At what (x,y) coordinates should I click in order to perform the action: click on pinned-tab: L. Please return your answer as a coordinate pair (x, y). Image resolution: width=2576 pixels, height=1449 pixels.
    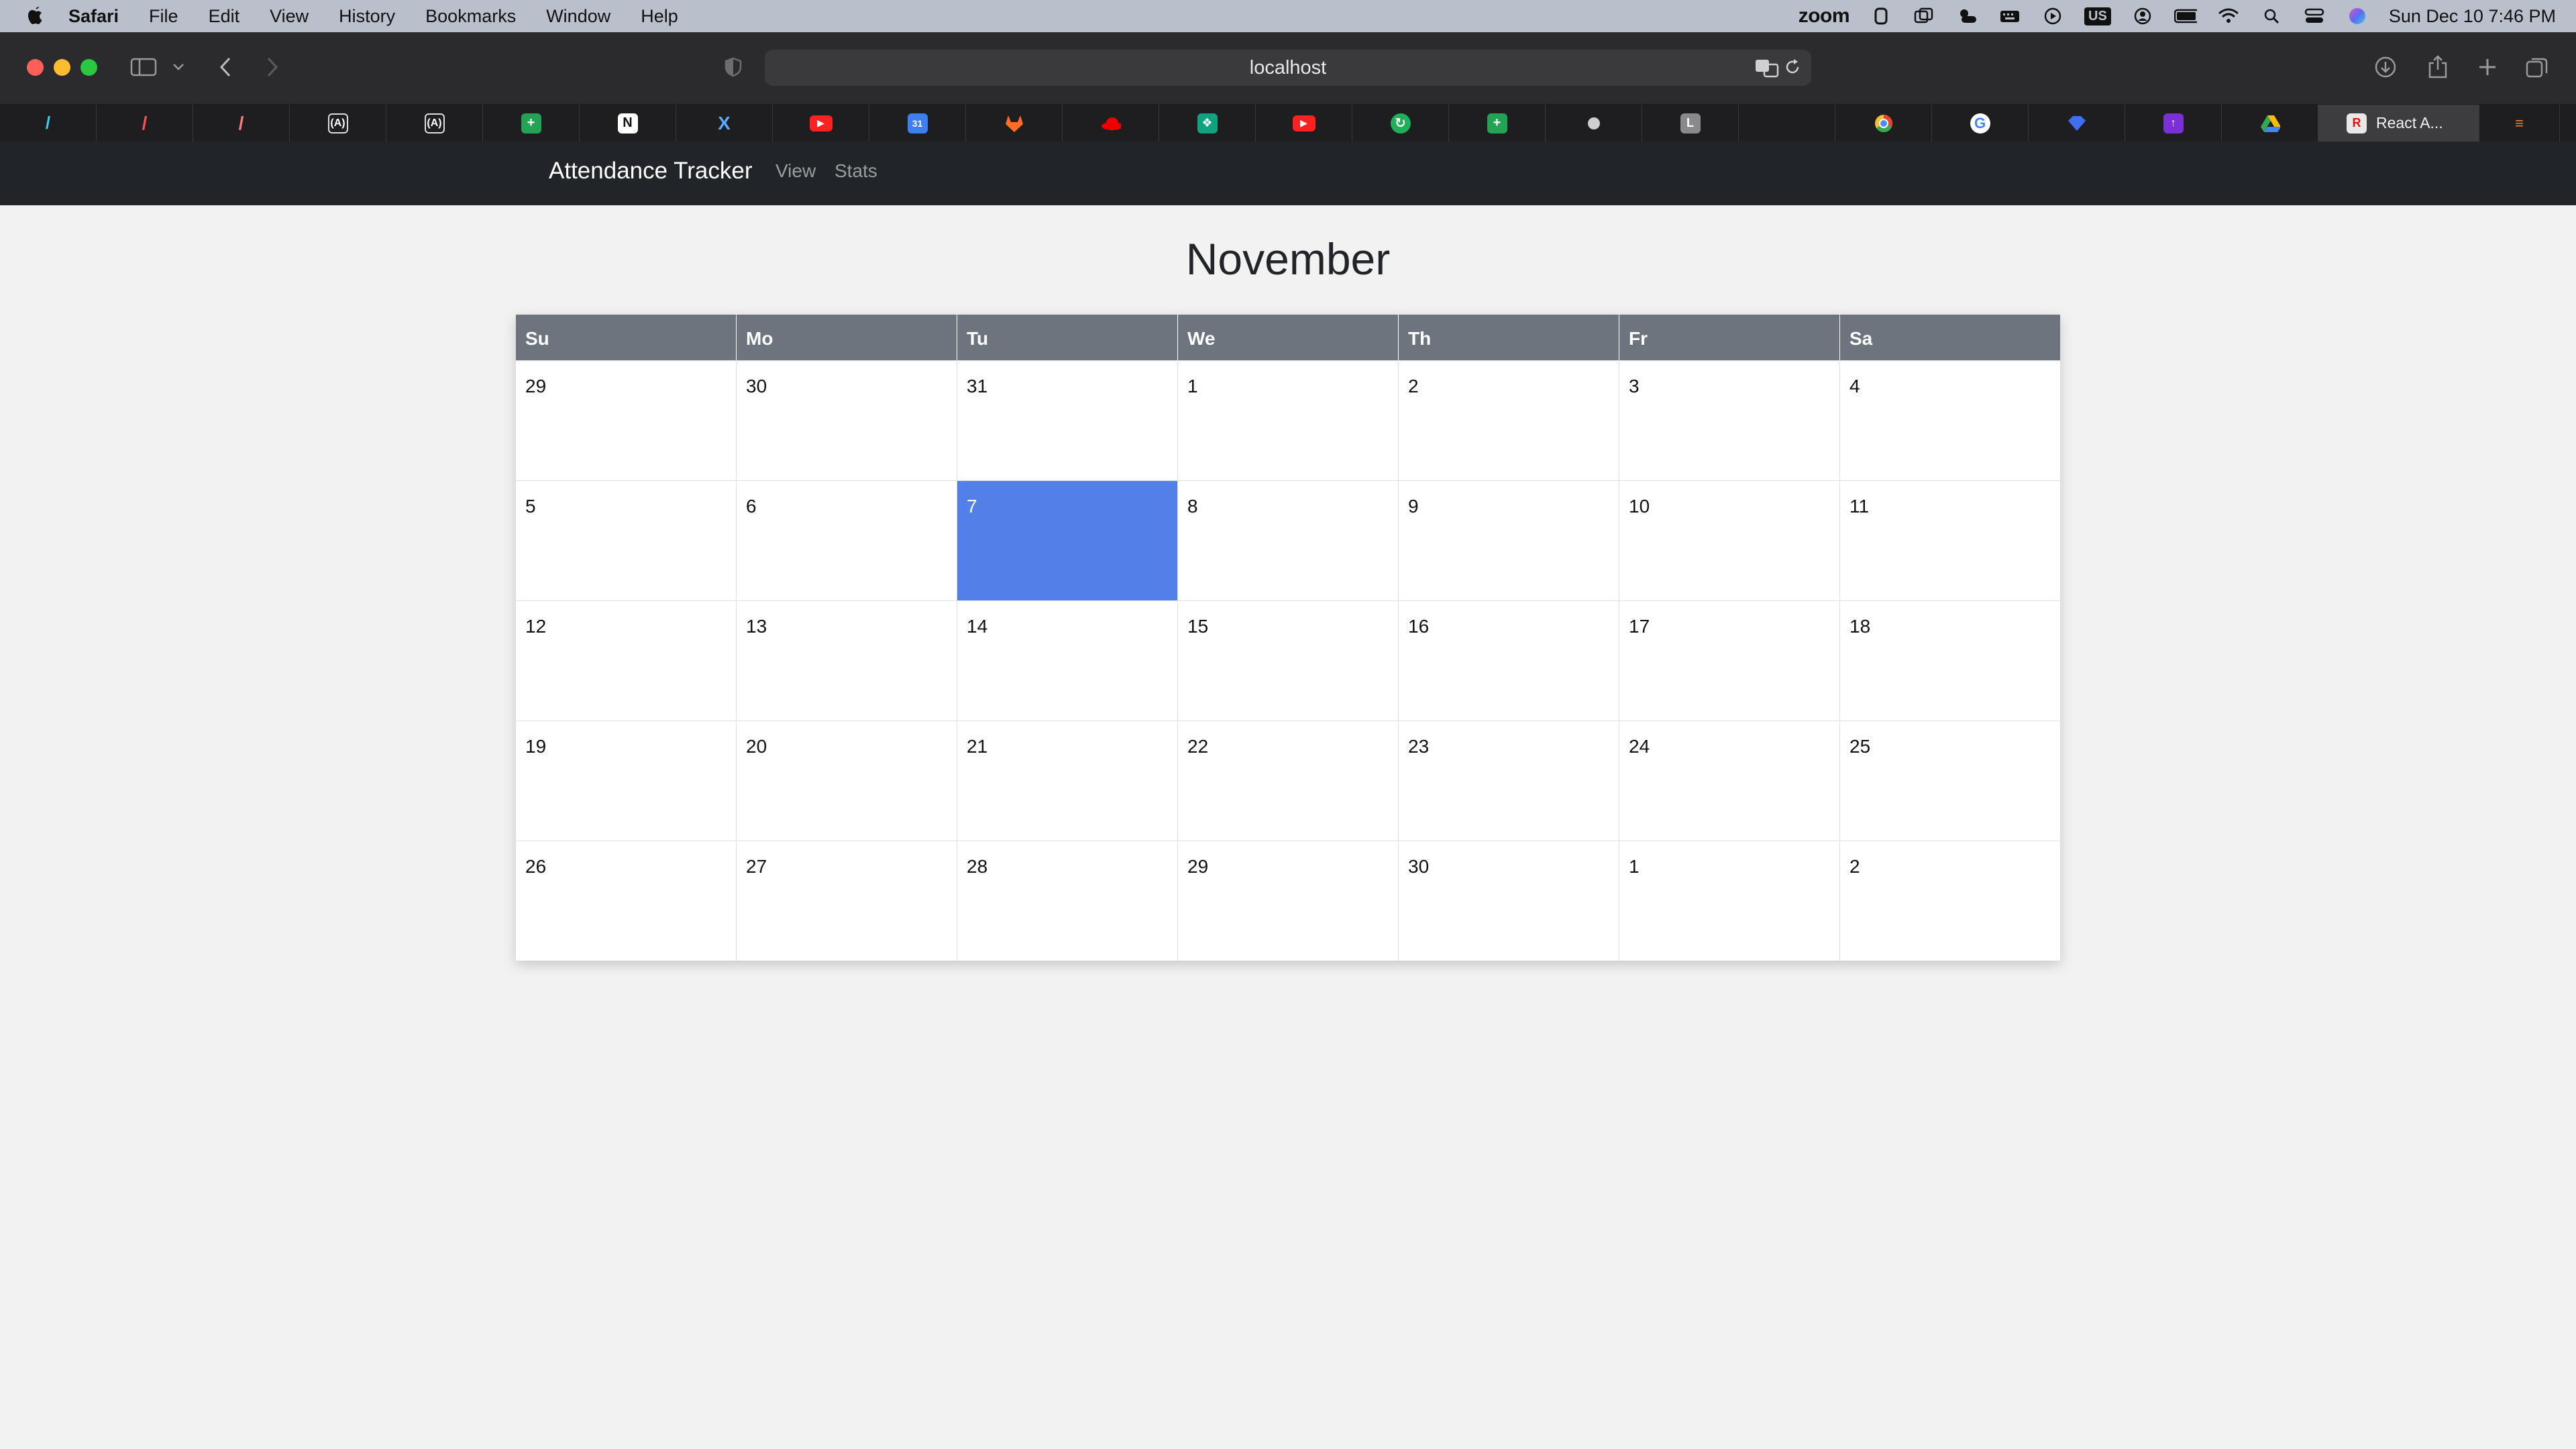
    Looking at the image, I should click on (1690, 123).